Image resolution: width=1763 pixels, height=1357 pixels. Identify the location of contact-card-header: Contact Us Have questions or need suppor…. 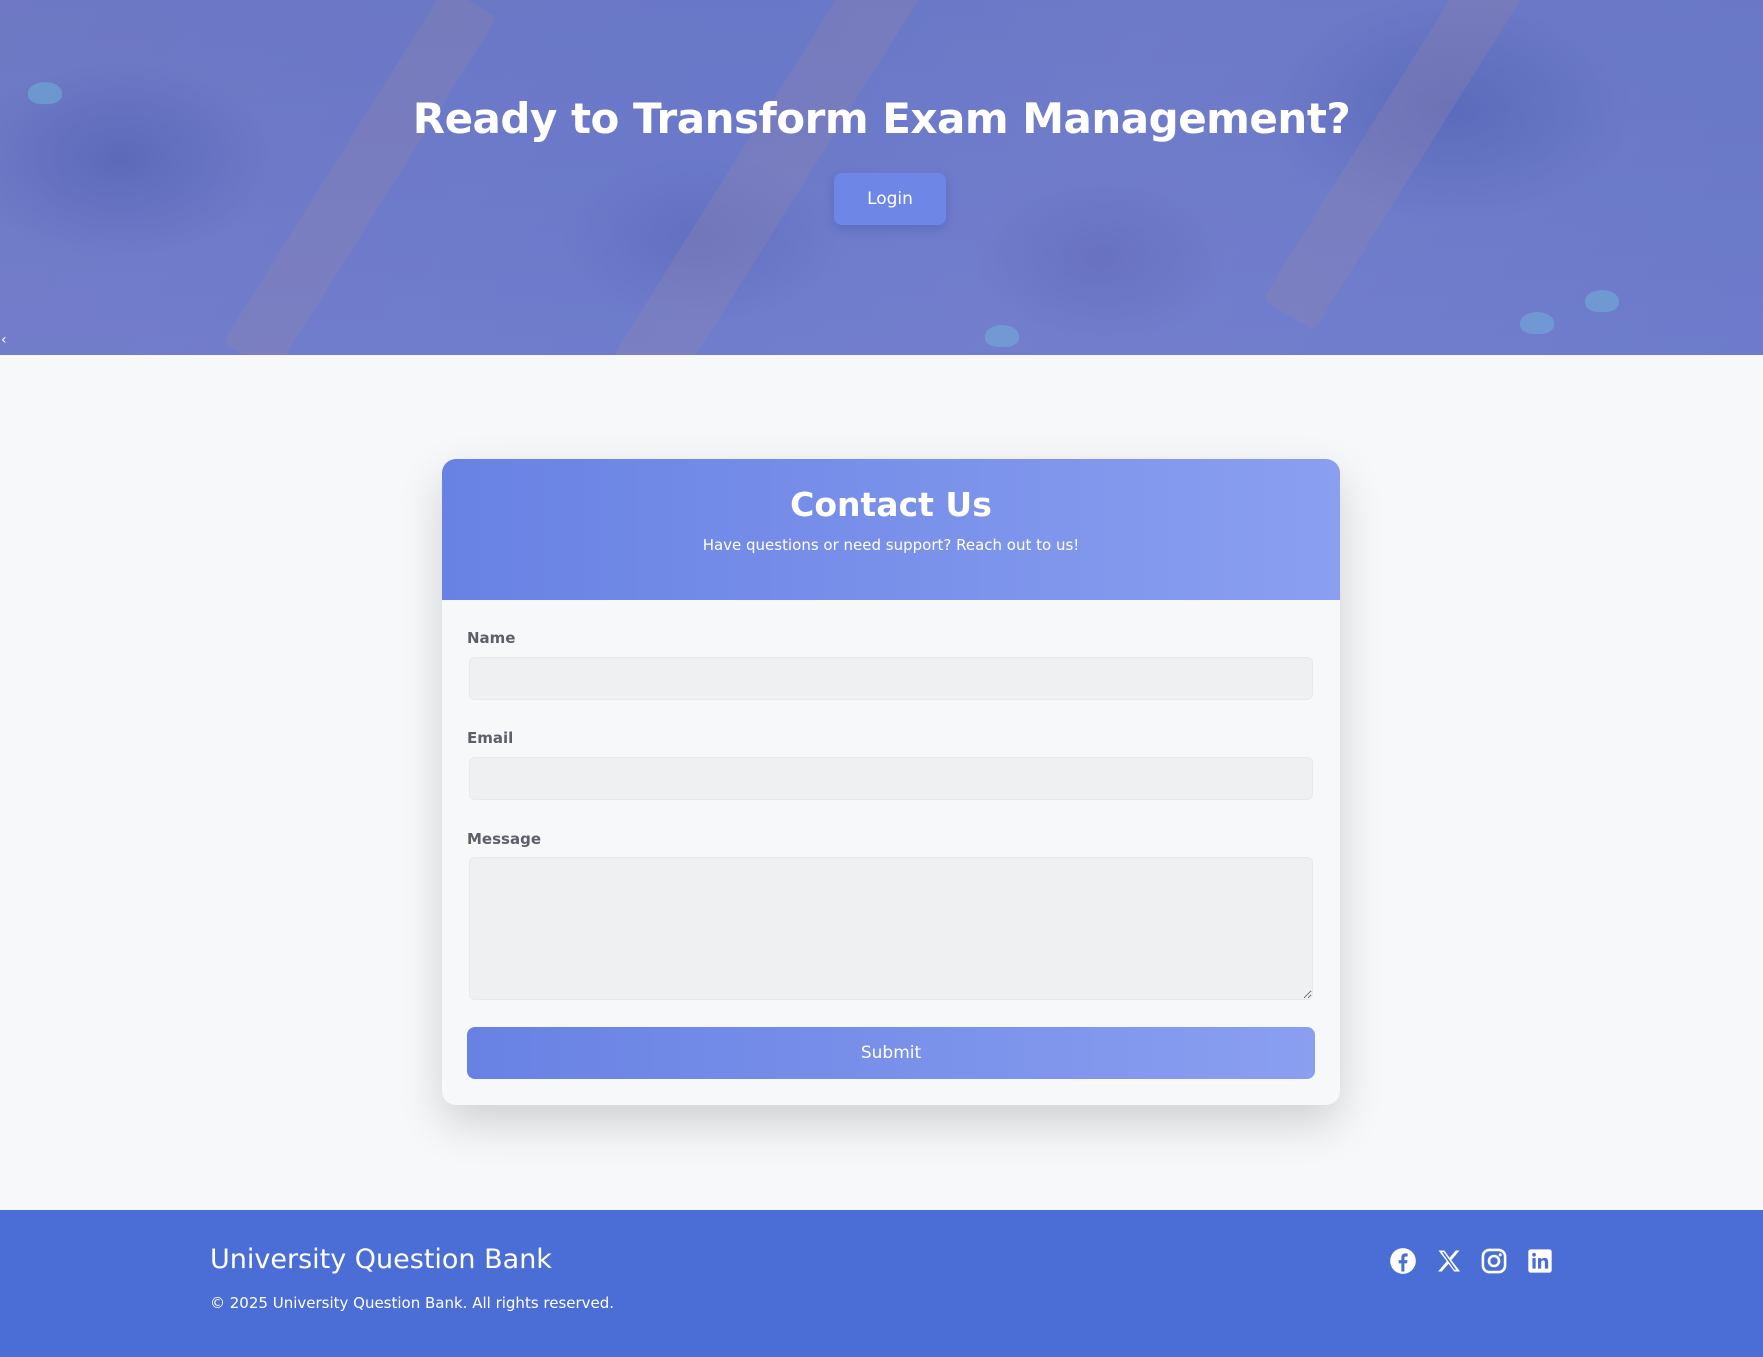
(891, 529).